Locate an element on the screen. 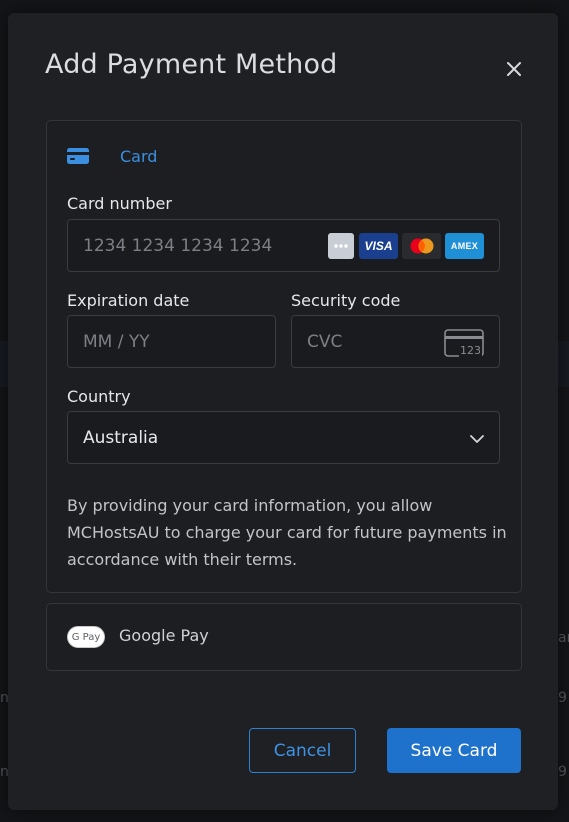  tab-card: Card is located at coordinates (112, 156).